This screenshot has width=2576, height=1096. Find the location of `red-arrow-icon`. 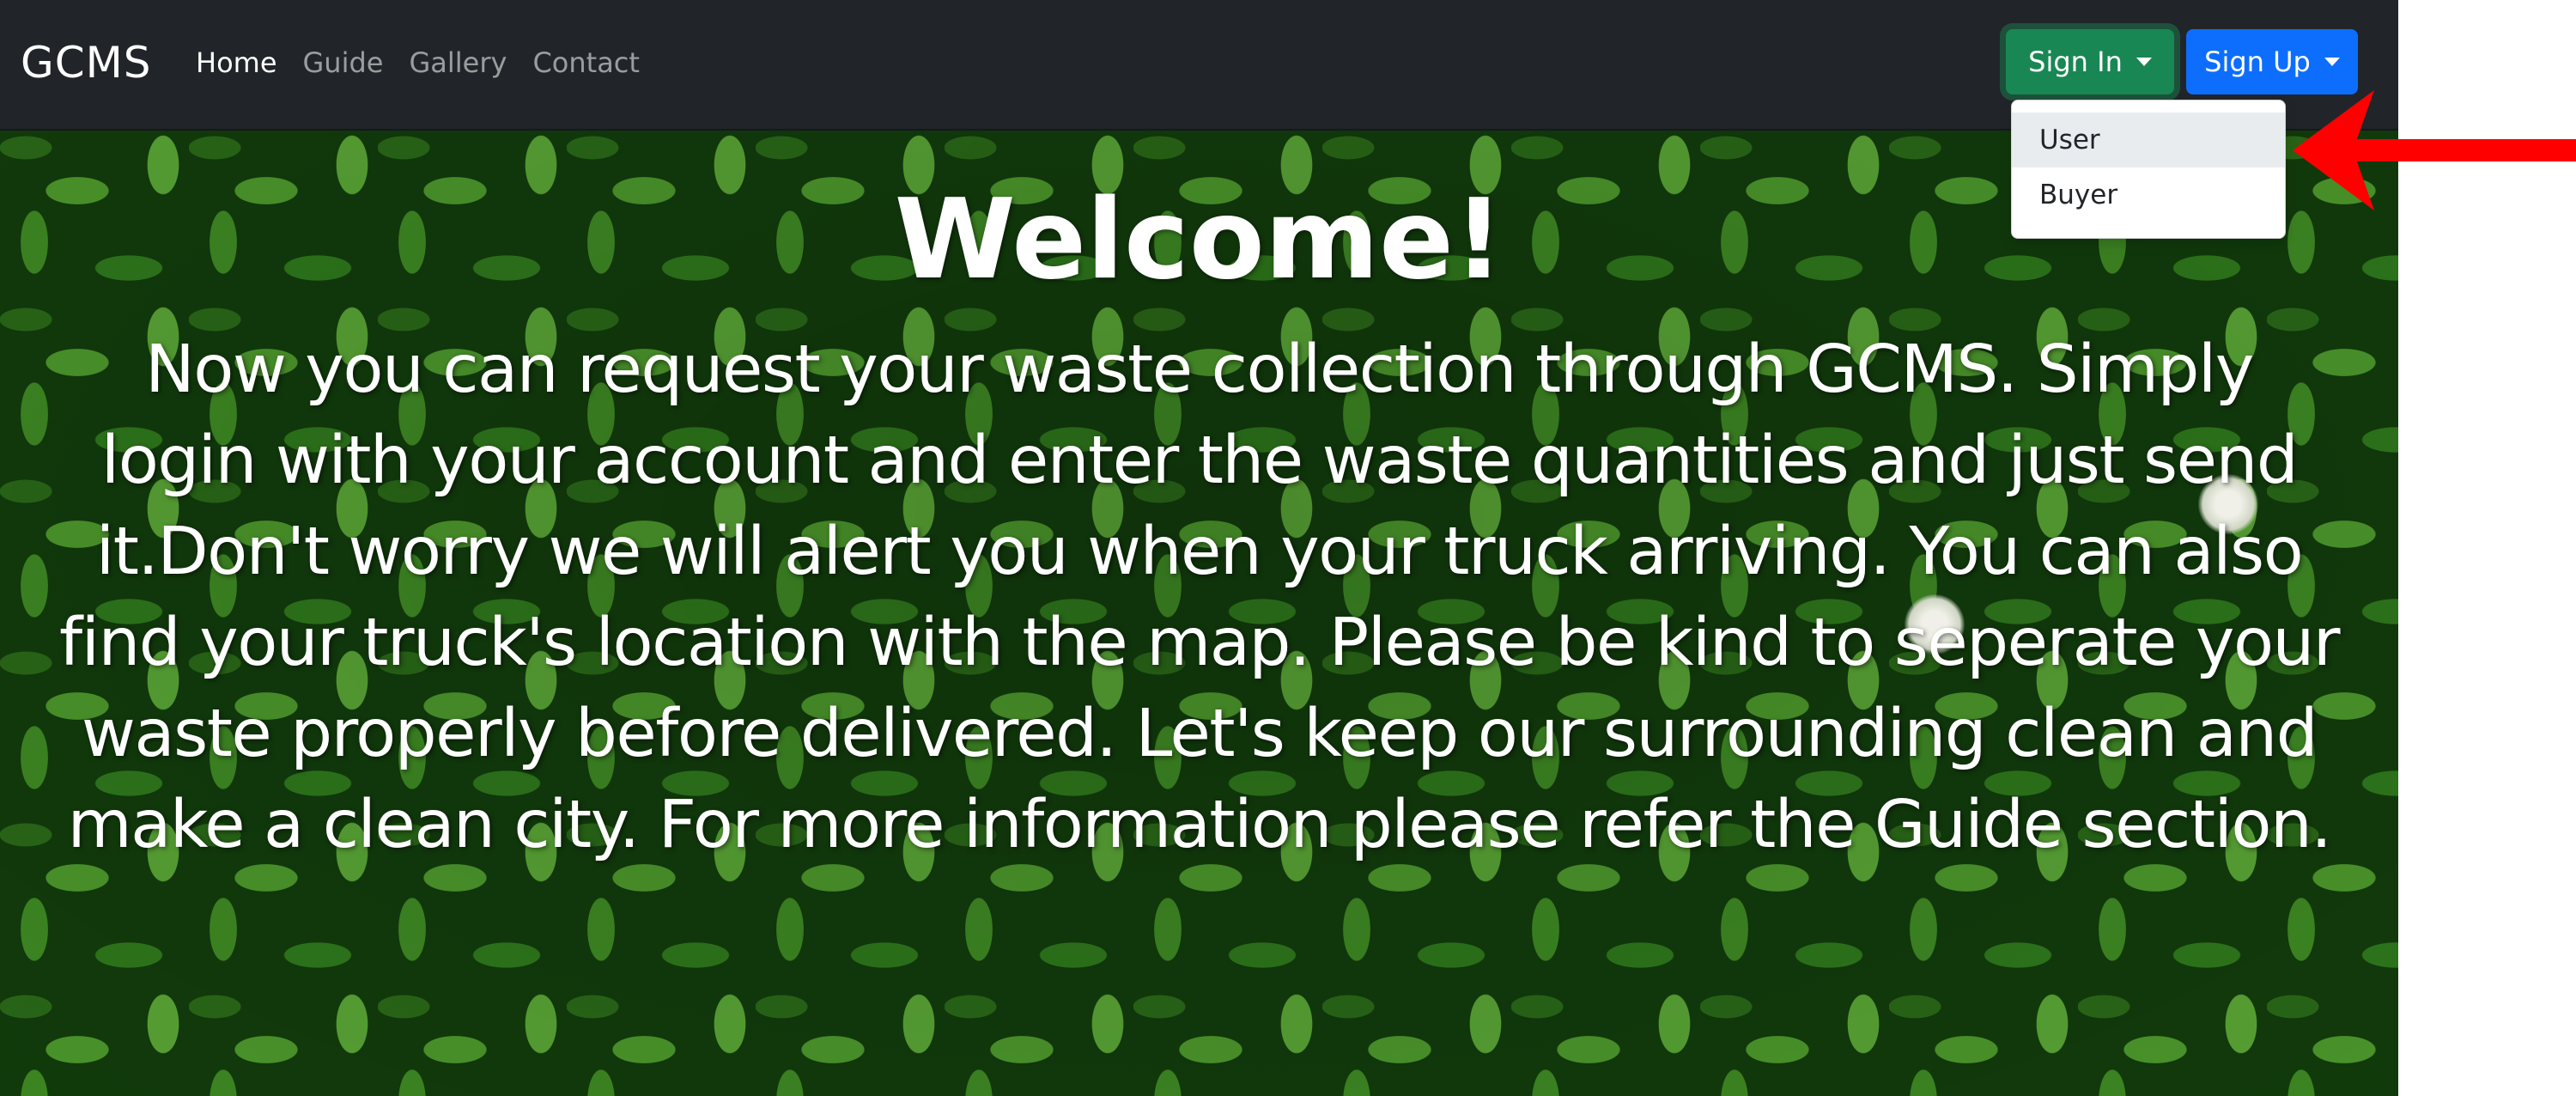

red-arrow-icon is located at coordinates (2434, 150).